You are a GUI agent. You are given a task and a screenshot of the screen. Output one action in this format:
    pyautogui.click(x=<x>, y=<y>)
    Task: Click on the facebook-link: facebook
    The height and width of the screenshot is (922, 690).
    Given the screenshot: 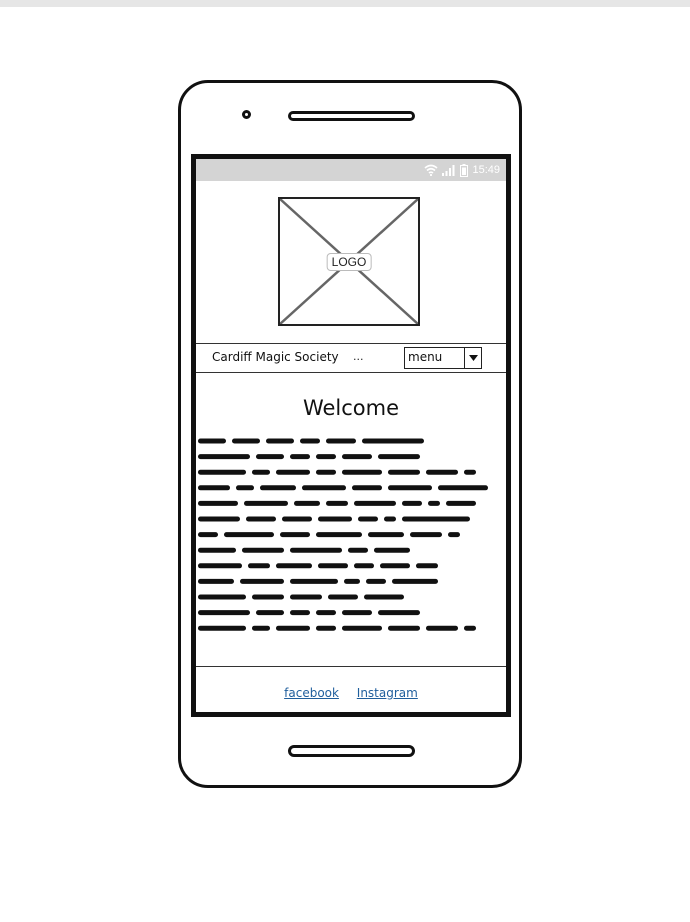 What is the action you would take?
    pyautogui.click(x=311, y=693)
    